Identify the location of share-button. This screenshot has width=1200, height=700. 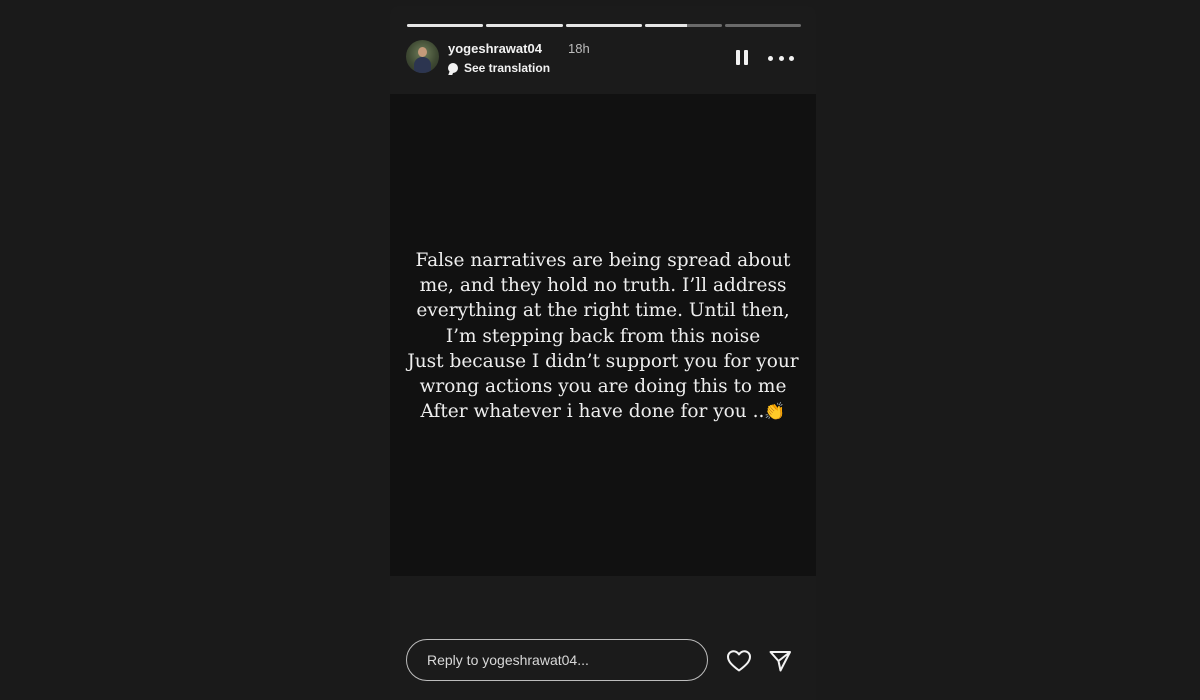
(780, 661).